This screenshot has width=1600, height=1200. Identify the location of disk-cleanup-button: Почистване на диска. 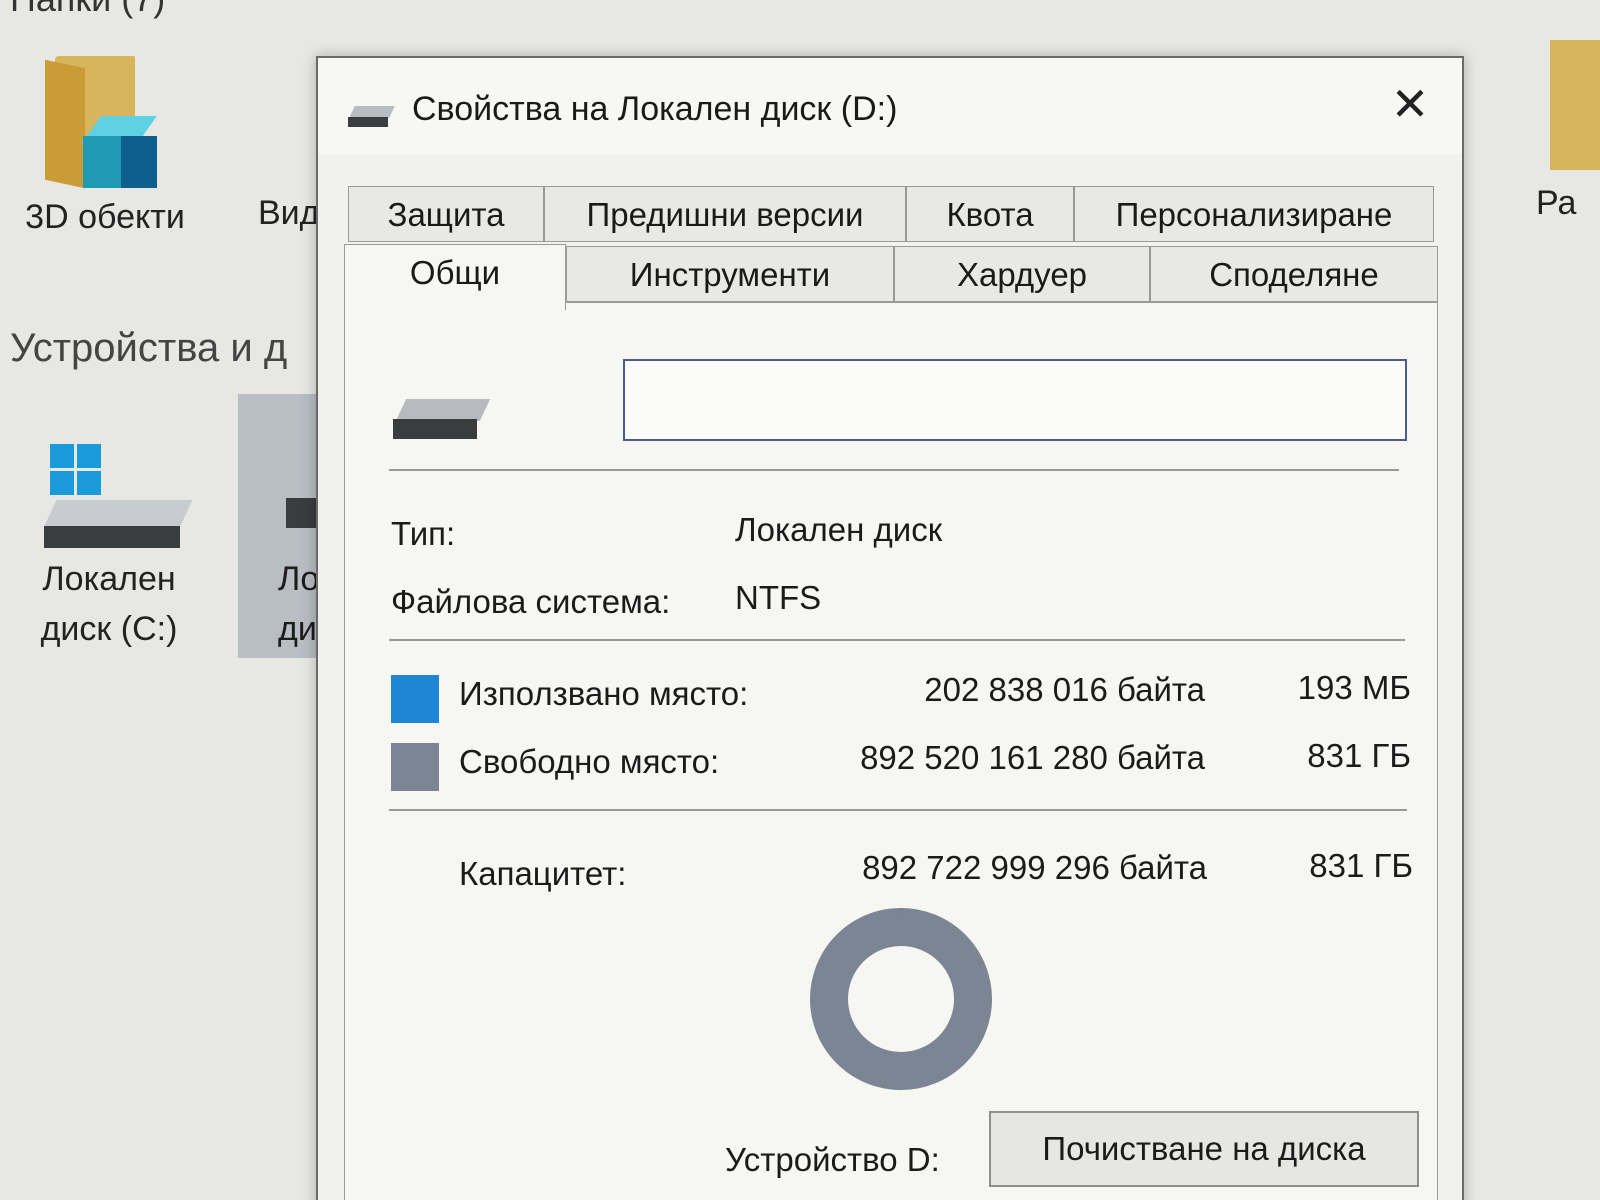
(1204, 1149).